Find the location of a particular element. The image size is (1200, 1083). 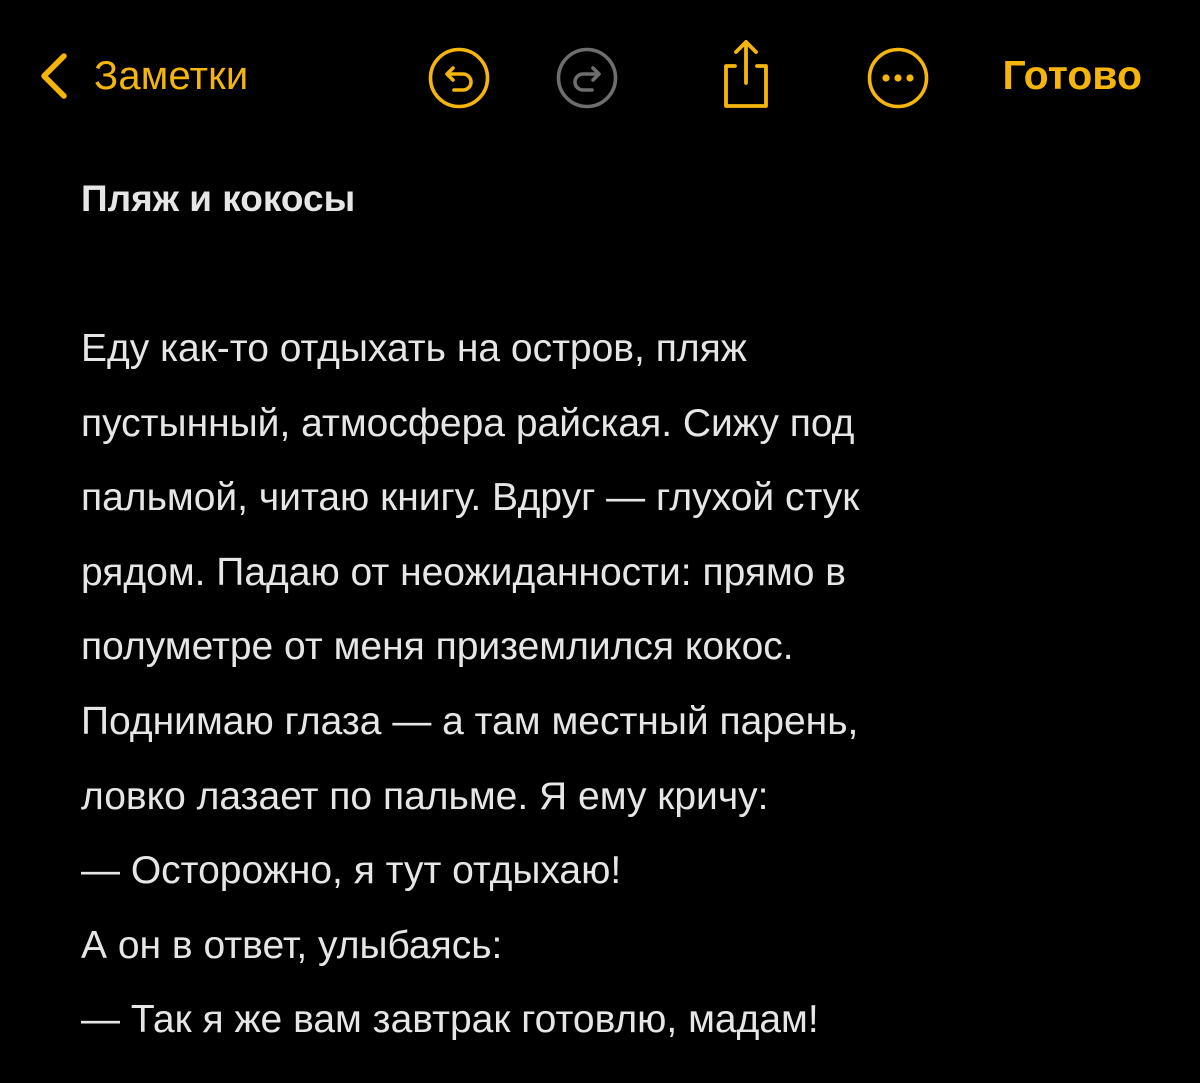

undo-icon is located at coordinates (459, 78).